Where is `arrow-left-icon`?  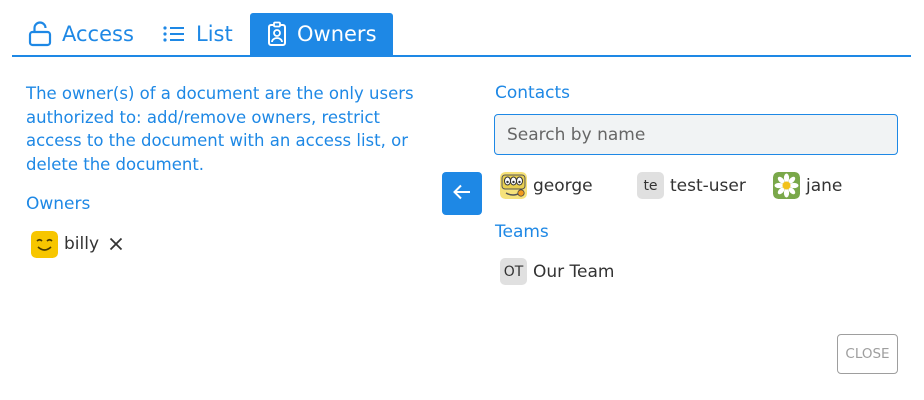
arrow-left-icon is located at coordinates (462, 194).